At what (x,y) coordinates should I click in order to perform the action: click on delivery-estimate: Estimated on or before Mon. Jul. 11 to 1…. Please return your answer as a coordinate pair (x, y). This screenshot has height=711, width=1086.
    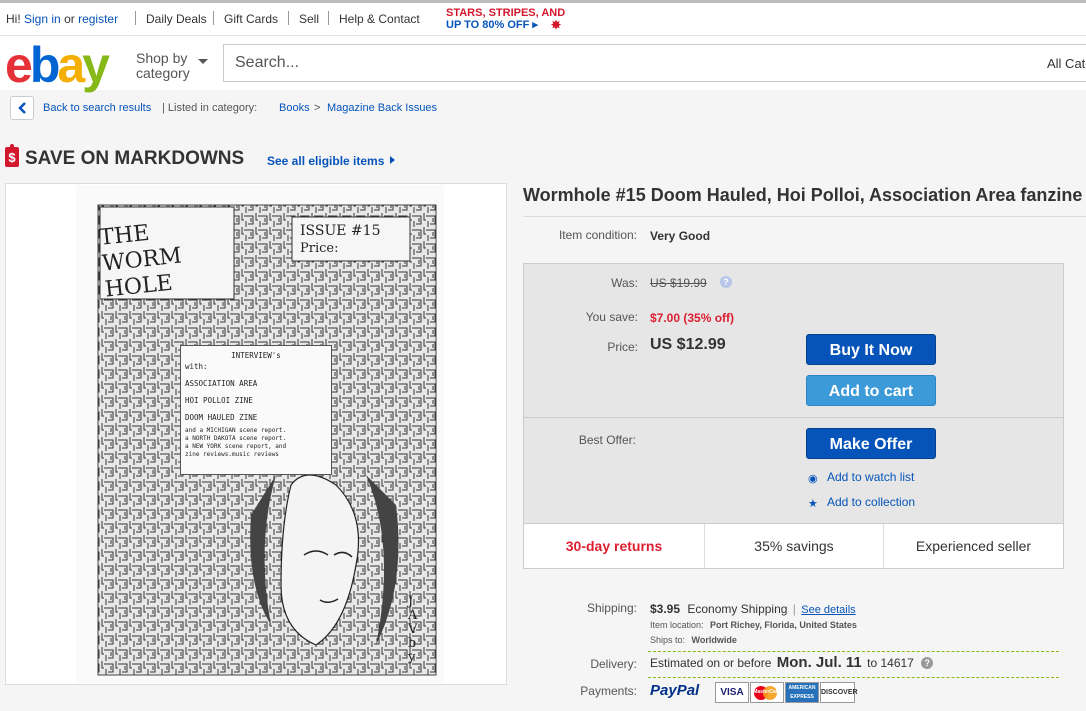
    Looking at the image, I should click on (792, 662).